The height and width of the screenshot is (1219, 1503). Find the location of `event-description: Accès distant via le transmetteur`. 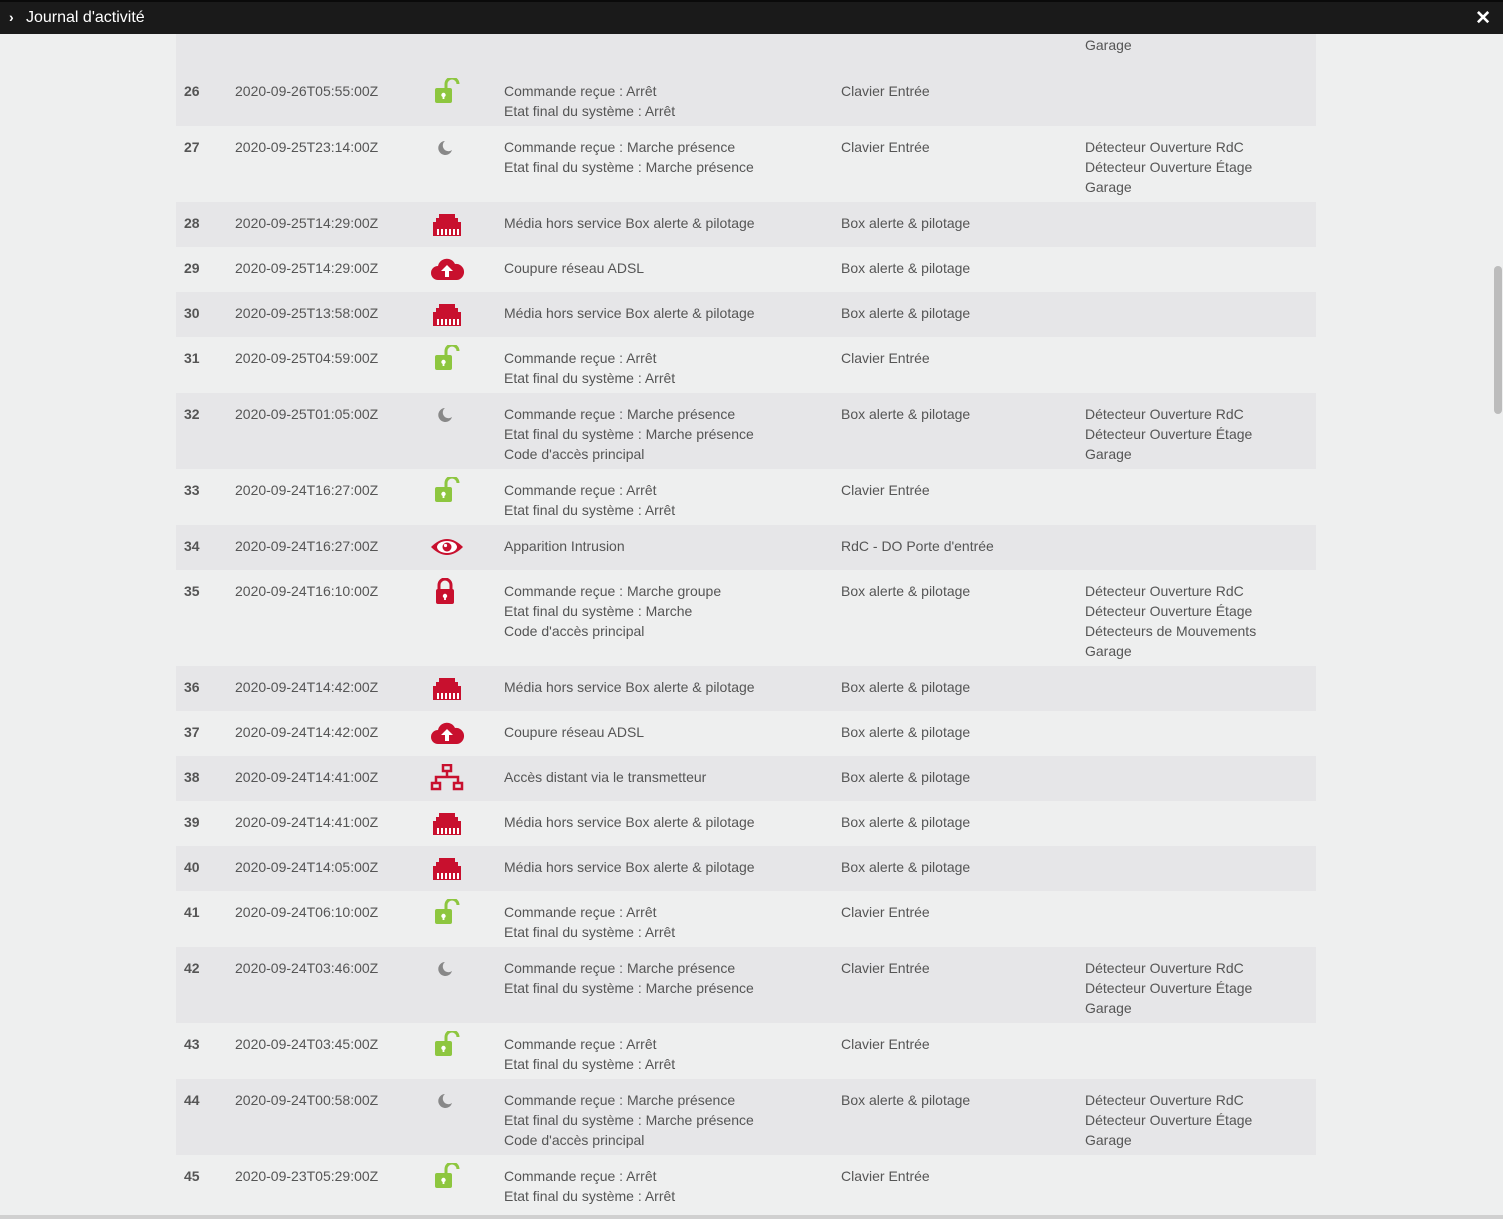

event-description: Accès distant via le transmetteur is located at coordinates (605, 777).